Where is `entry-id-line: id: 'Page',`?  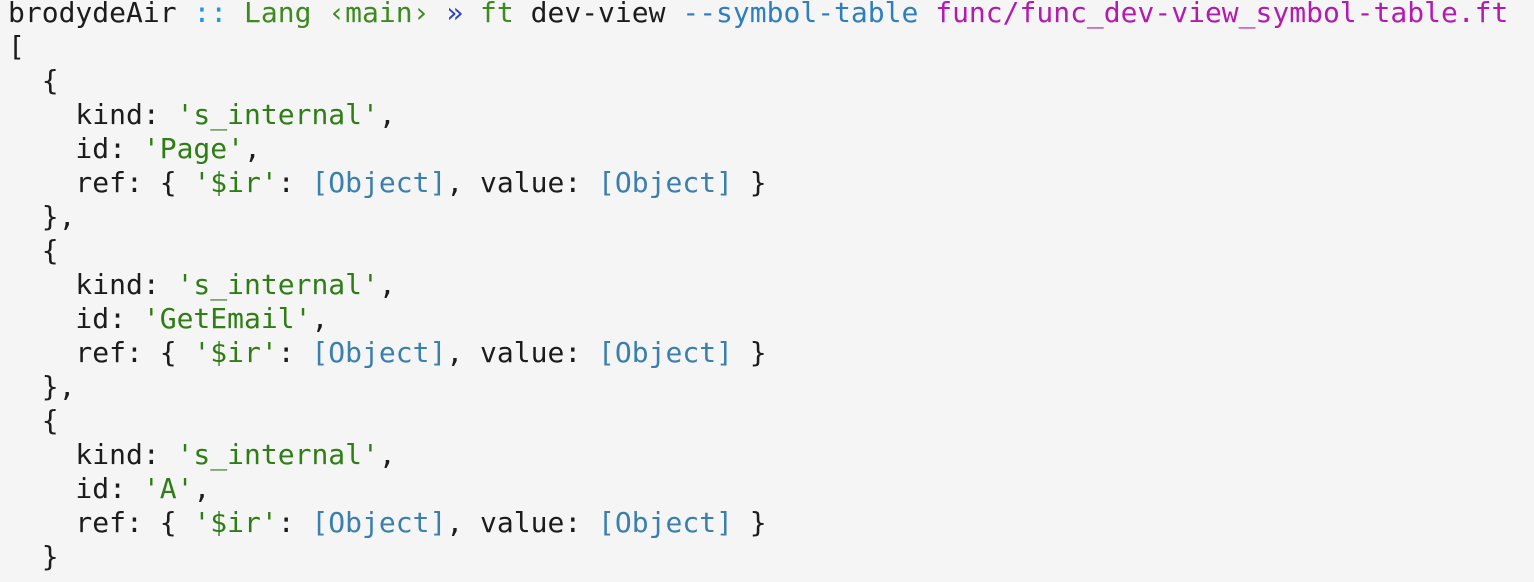 entry-id-line: id: 'Page', is located at coordinates (134, 148).